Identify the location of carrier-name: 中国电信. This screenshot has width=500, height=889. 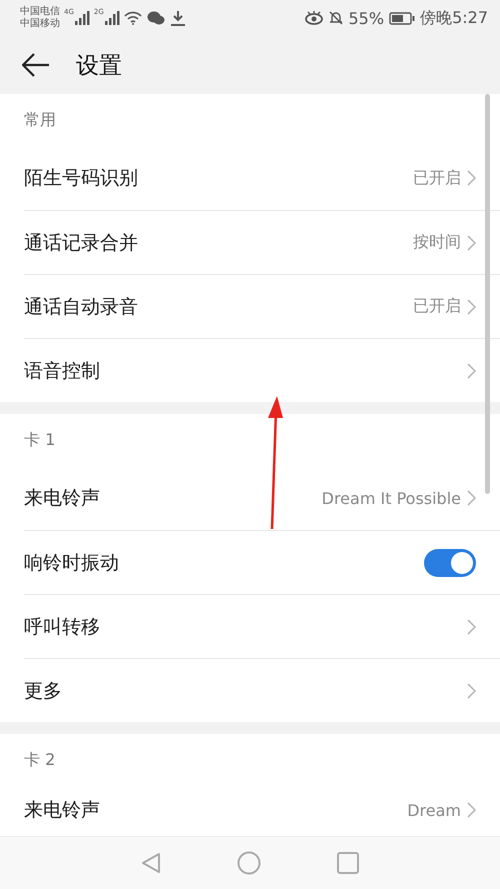
(40, 12).